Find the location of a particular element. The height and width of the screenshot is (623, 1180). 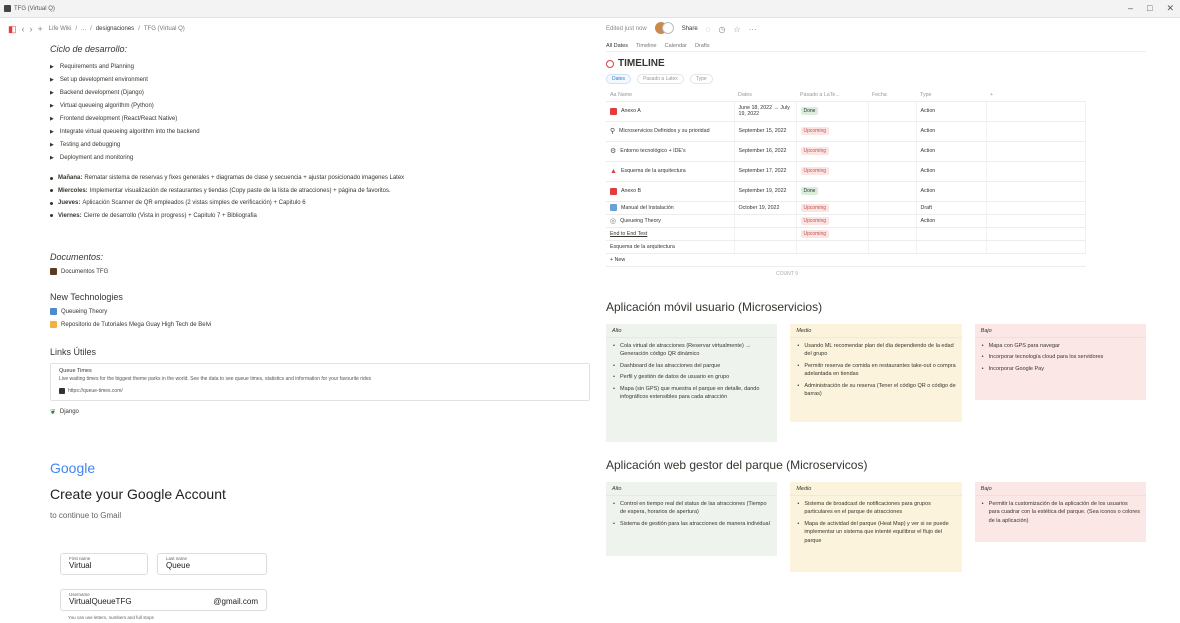

filter-latex: Pasado a Latex is located at coordinates (660, 79).